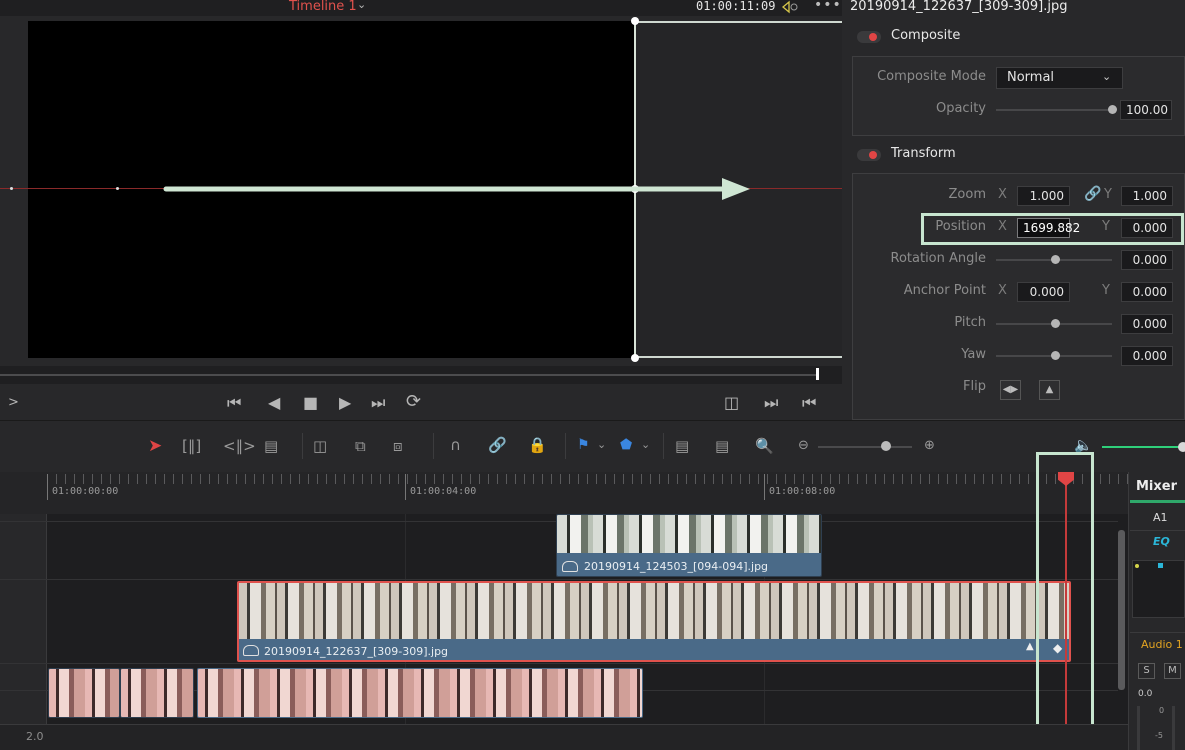 The height and width of the screenshot is (750, 1185). Describe the element at coordinates (1010, 390) in the screenshot. I see `flip-horizontal-icon: ◀▶` at that location.